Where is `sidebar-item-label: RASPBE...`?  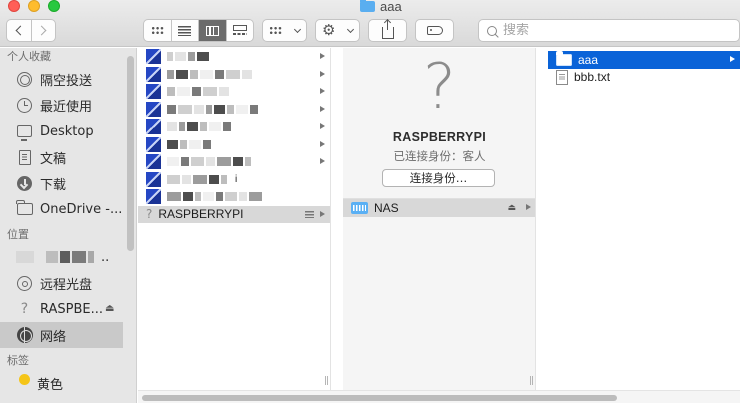
sidebar-item-label: RASPBE... is located at coordinates (72, 309).